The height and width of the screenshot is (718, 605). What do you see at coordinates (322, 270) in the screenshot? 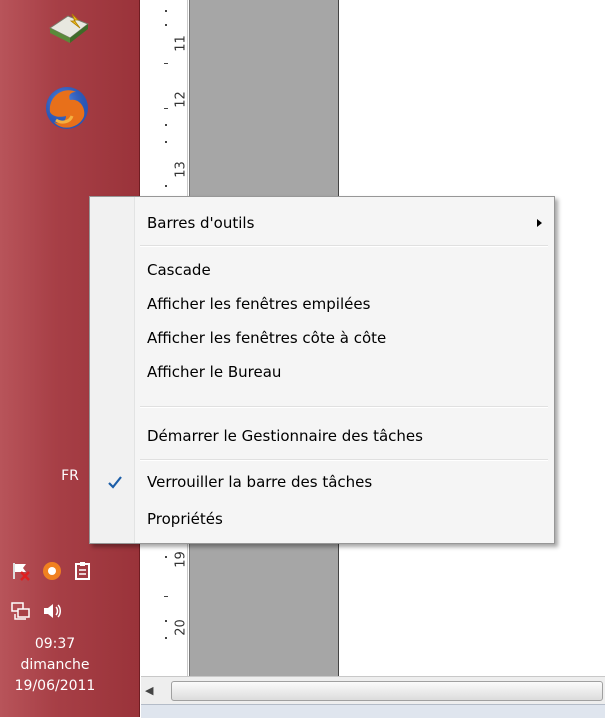
I see `menu-item-cascade: Cascade` at bounding box center [322, 270].